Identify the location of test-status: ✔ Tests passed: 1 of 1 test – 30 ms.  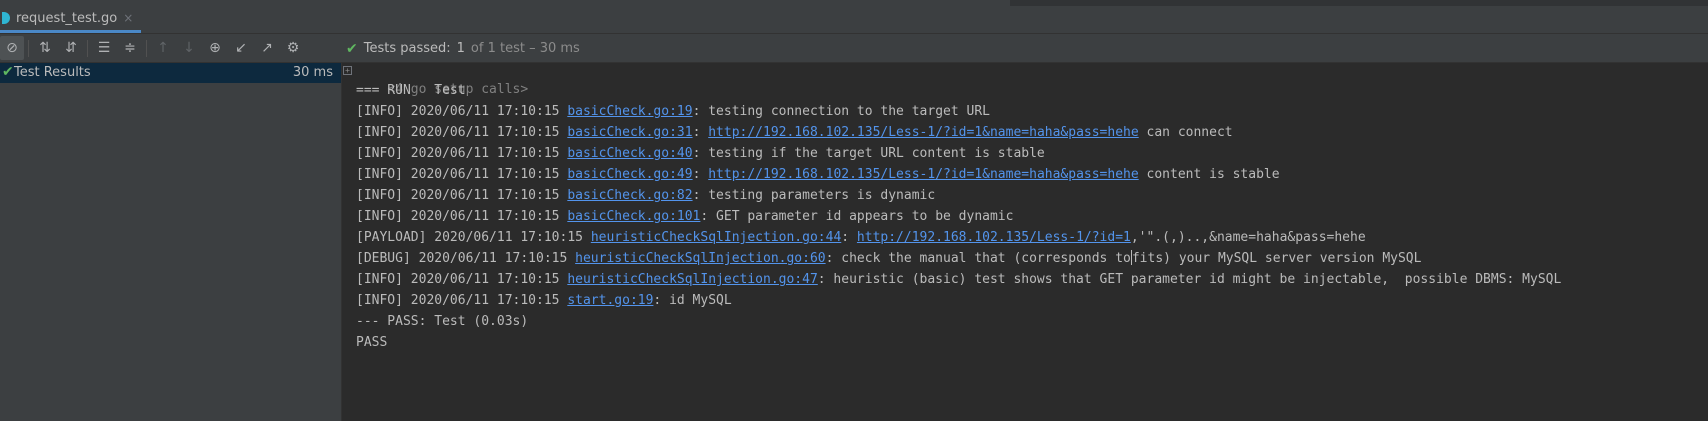
(463, 48).